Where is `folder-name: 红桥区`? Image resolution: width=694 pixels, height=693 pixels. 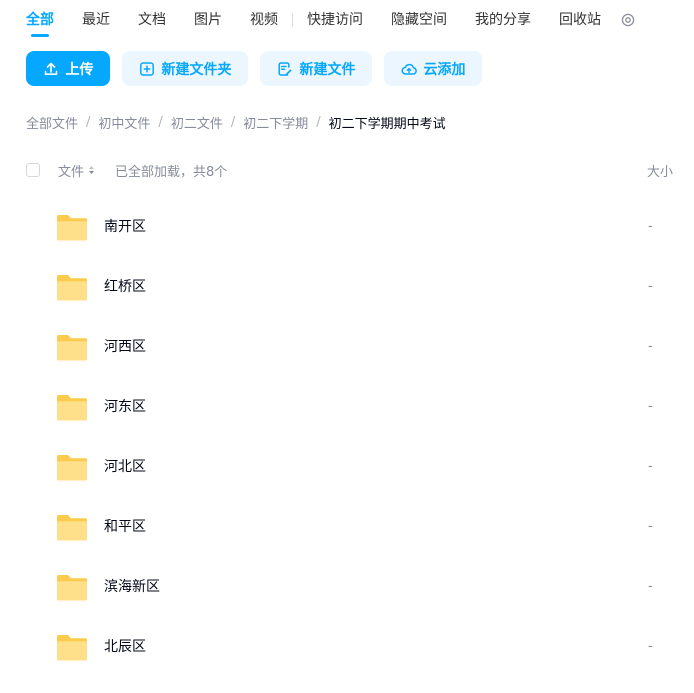 folder-name: 红桥区 is located at coordinates (125, 287).